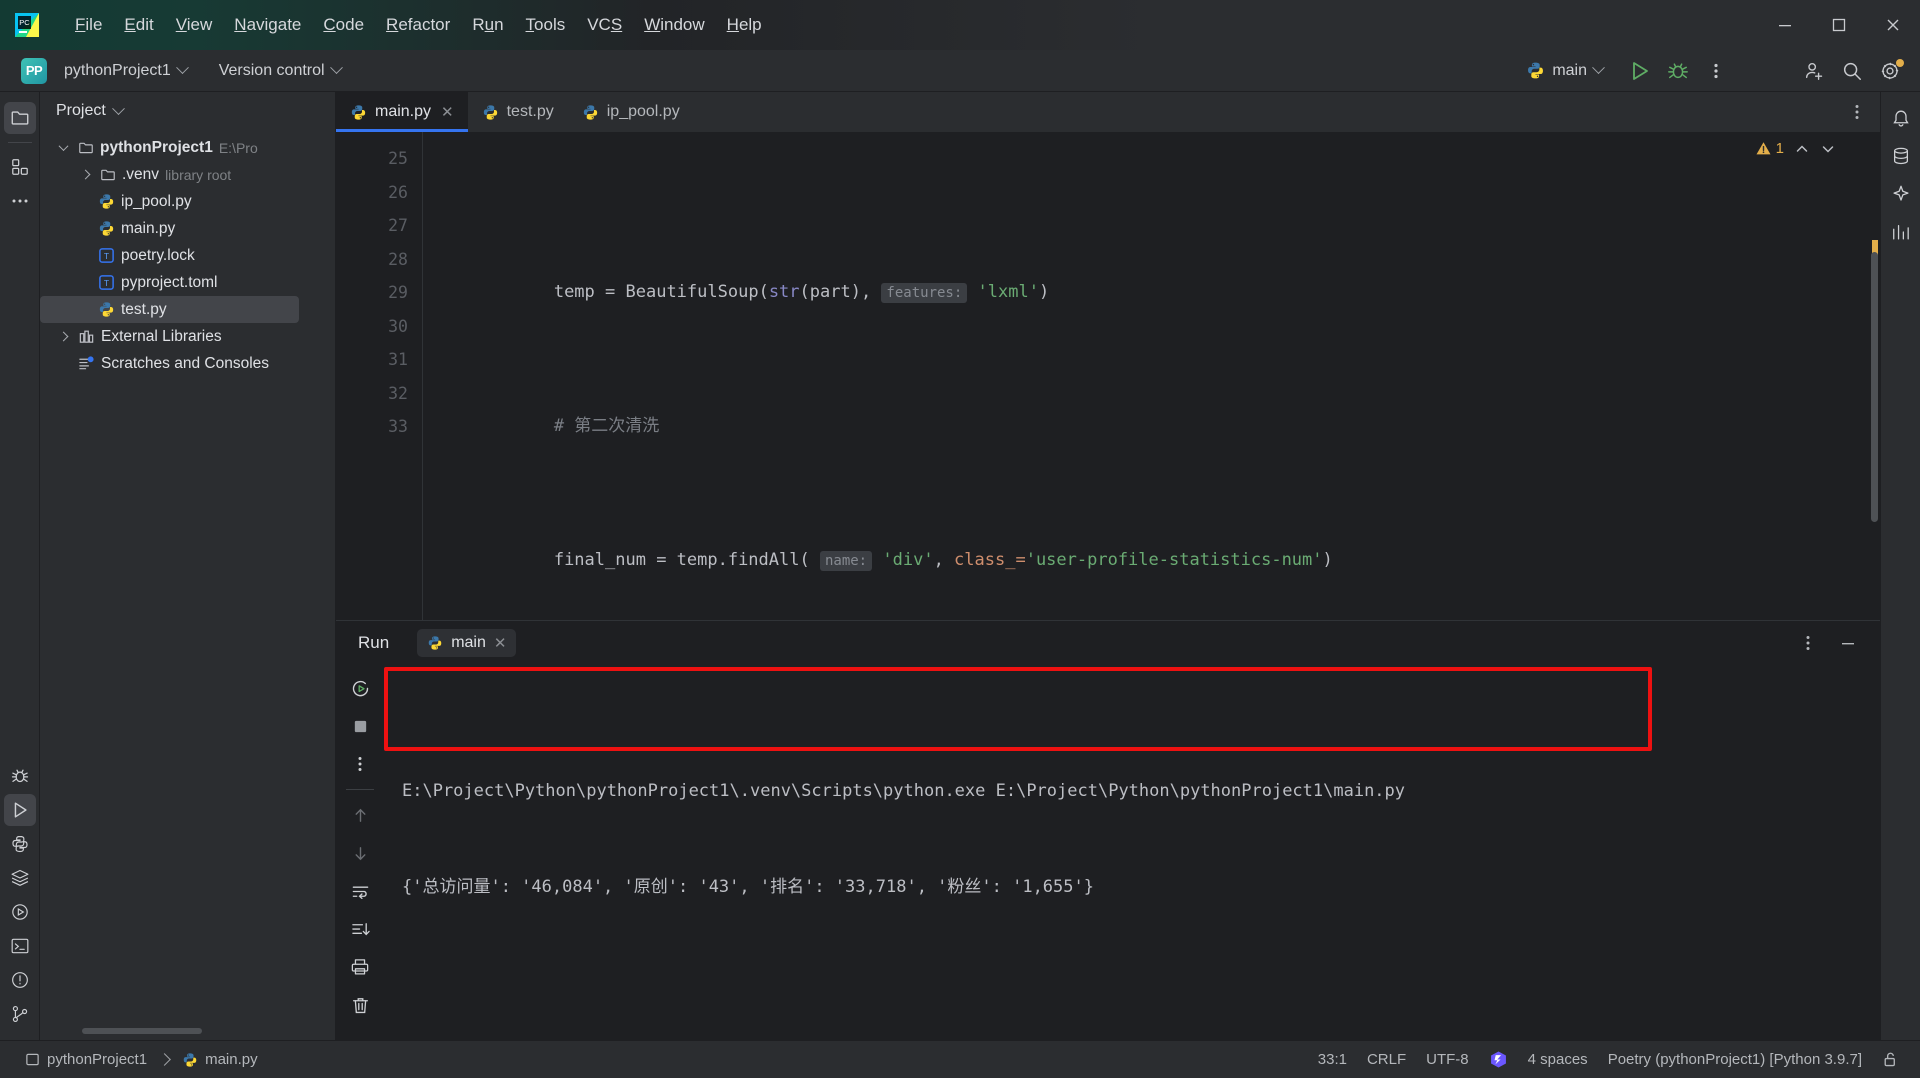  Describe the element at coordinates (1874, 387) in the screenshot. I see `editor-scrollbar-thumb` at that location.